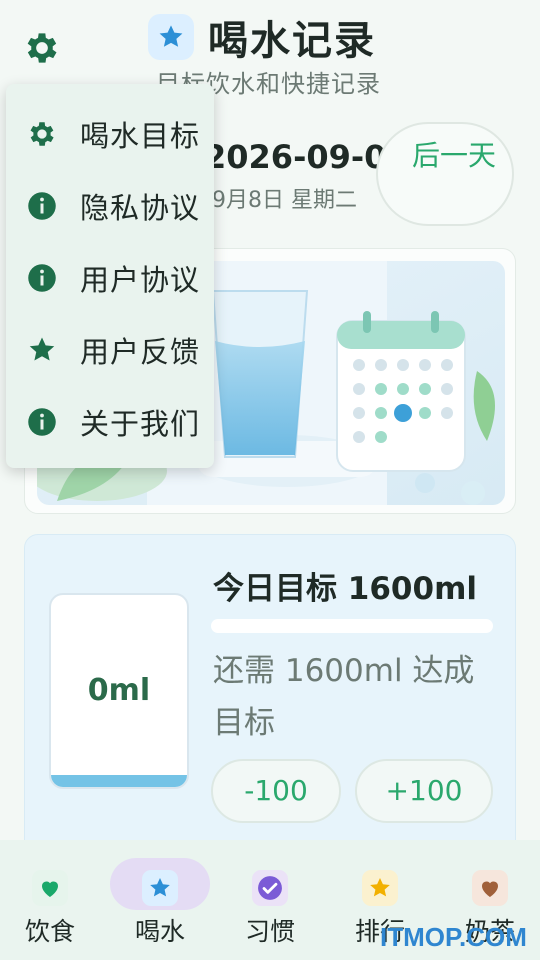 The image size is (540, 960). I want to click on menu-item-label: 用户协议, so click(140, 280).